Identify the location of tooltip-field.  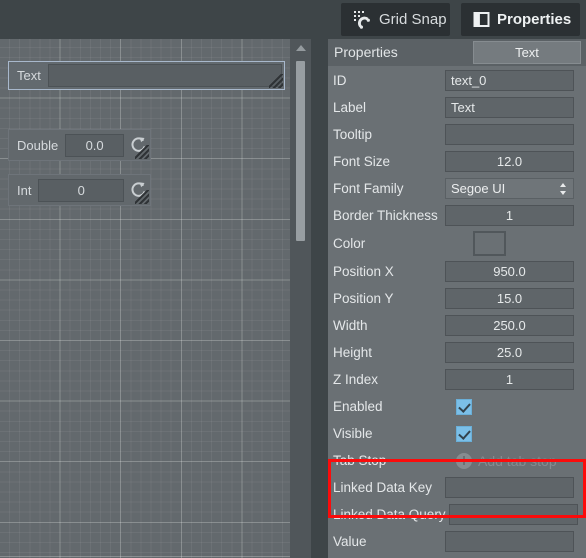
(509, 134).